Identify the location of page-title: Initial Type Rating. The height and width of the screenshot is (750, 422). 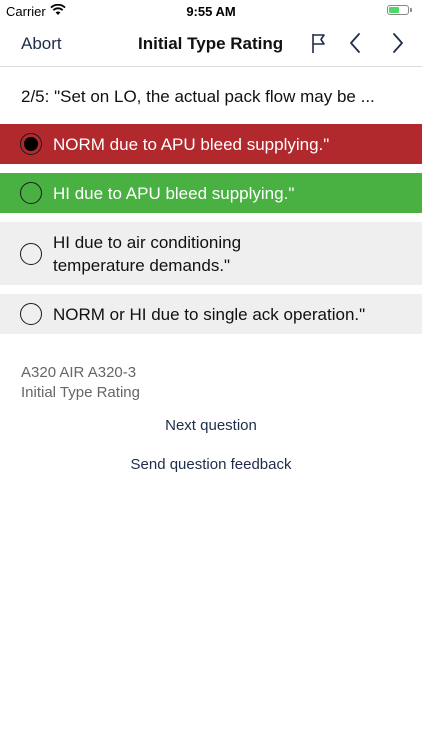
(211, 43).